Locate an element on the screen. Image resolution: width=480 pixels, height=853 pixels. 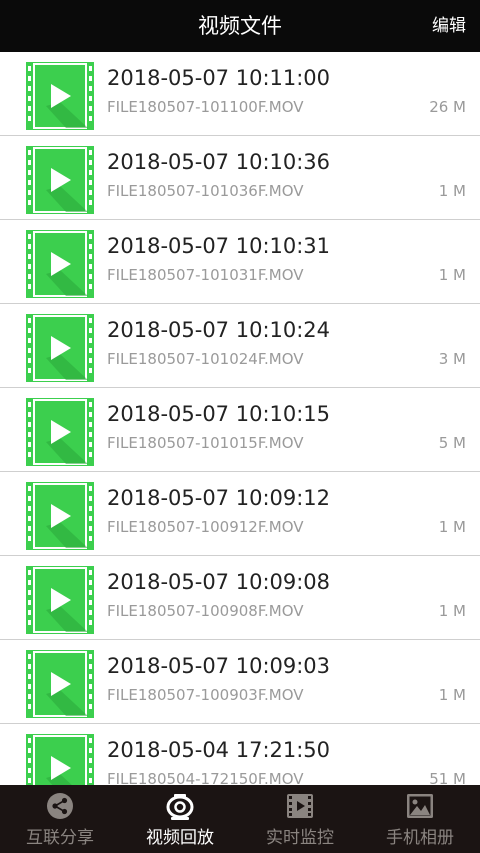
file-datetime: 2018-05-07 10:09:08 is located at coordinates (219, 582).